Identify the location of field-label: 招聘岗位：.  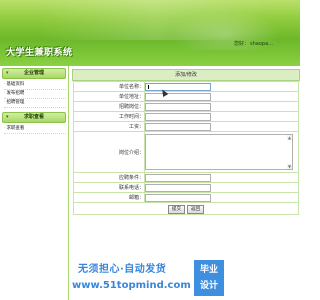
(109, 106).